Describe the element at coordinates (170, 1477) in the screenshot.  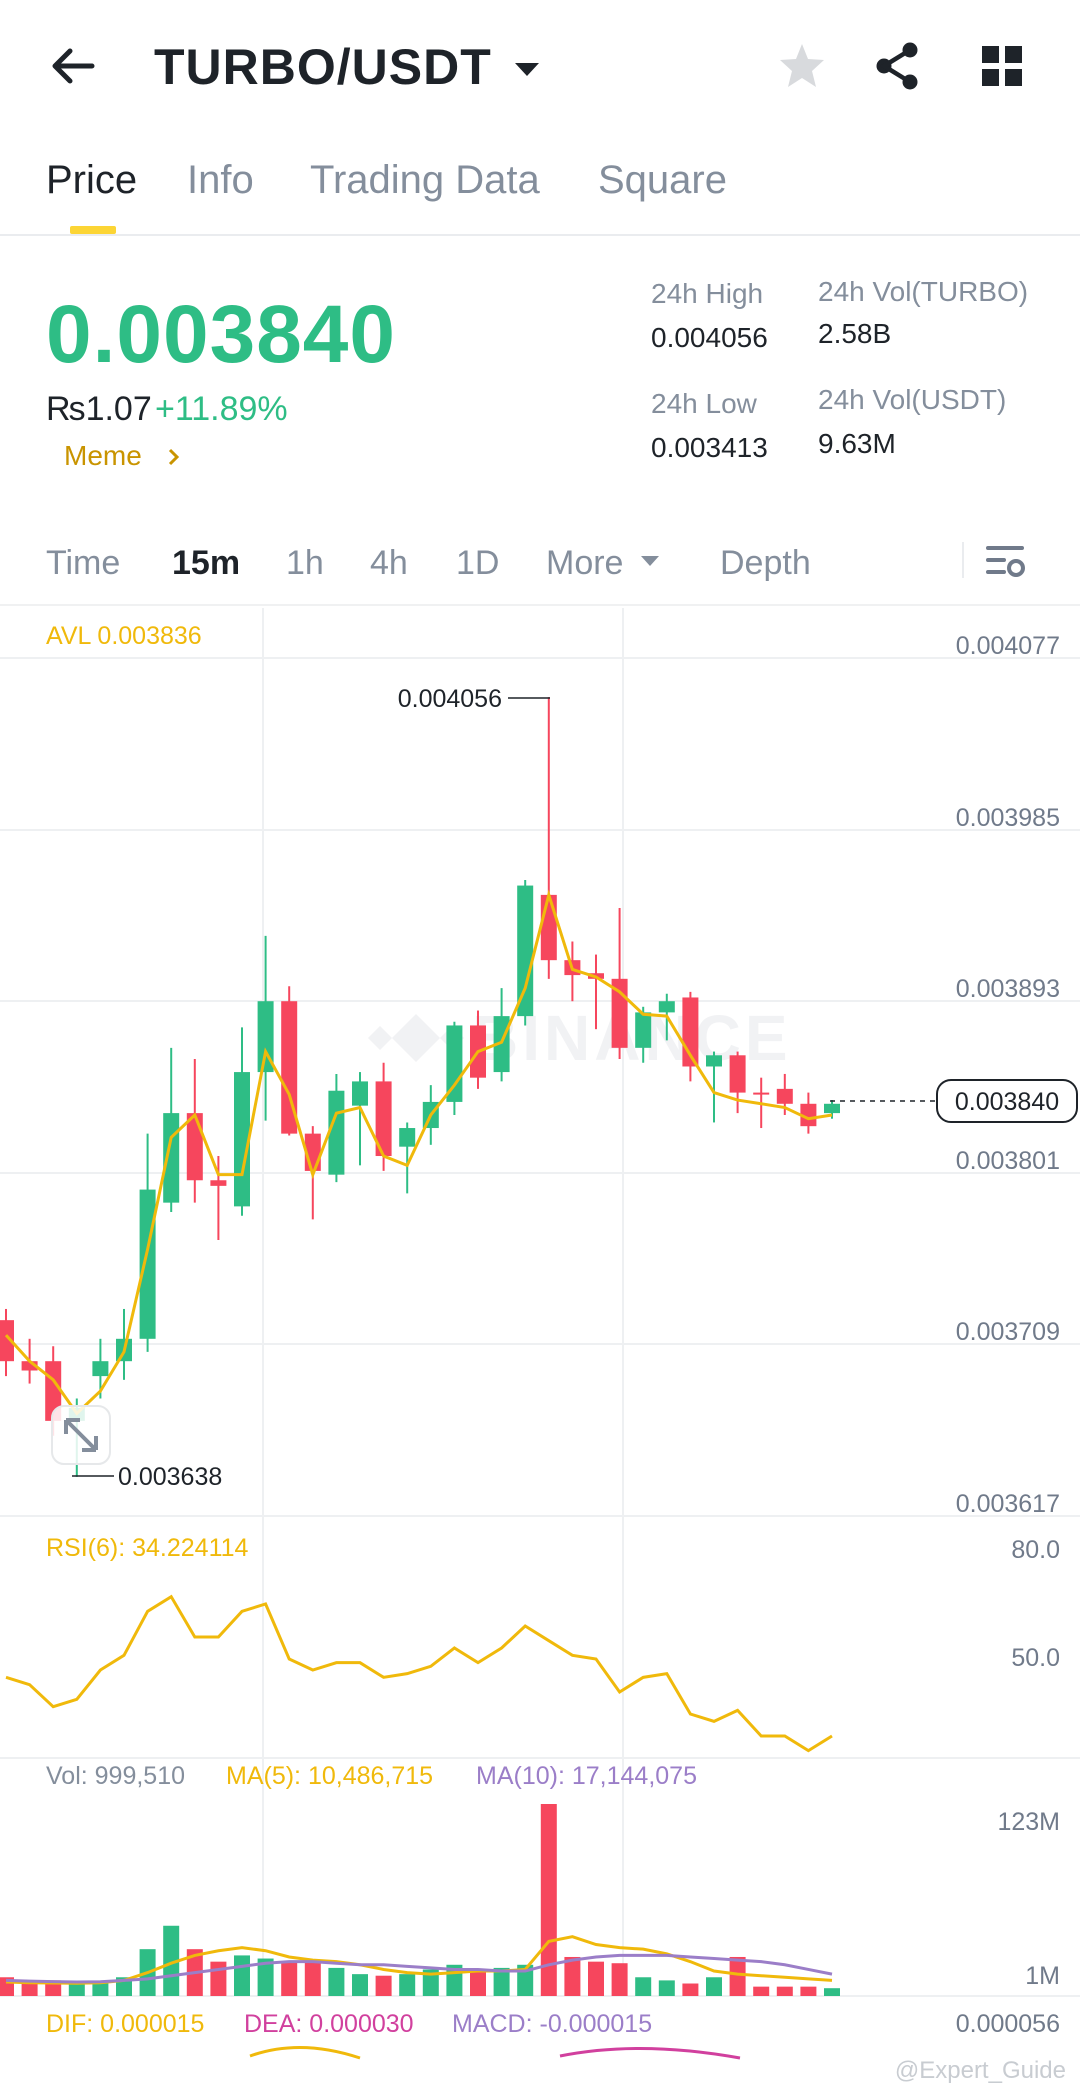
I see `low-marker-label: 0.003638` at that location.